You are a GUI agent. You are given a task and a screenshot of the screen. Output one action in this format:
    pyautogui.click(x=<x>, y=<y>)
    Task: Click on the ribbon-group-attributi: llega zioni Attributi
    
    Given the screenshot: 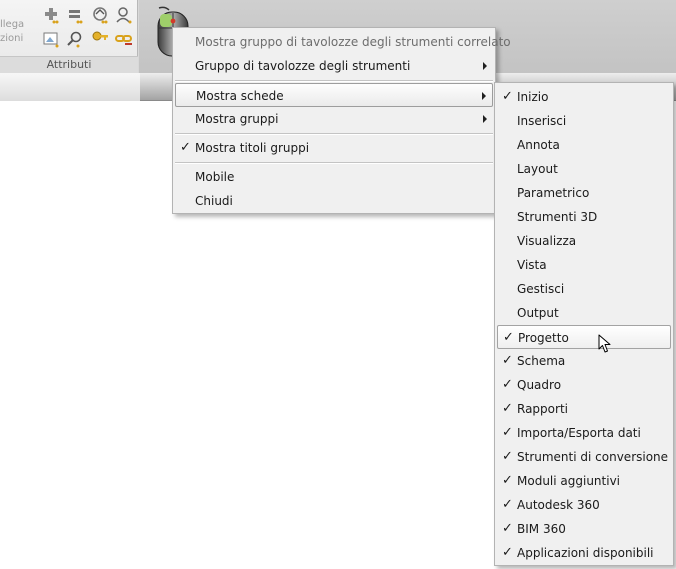 What is the action you would take?
    pyautogui.click(x=69, y=36)
    